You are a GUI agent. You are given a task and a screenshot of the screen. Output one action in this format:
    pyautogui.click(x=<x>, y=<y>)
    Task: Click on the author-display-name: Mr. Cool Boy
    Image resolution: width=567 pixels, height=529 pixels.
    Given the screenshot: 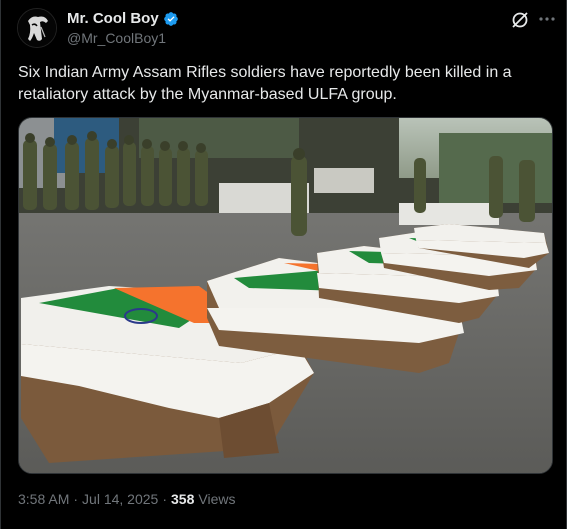 What is the action you would take?
    pyautogui.click(x=113, y=18)
    